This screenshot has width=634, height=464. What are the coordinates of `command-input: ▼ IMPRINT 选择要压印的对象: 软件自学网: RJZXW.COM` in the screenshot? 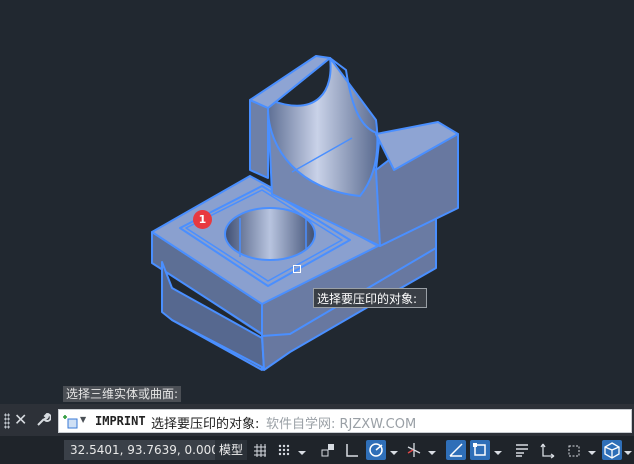 It's located at (345, 421).